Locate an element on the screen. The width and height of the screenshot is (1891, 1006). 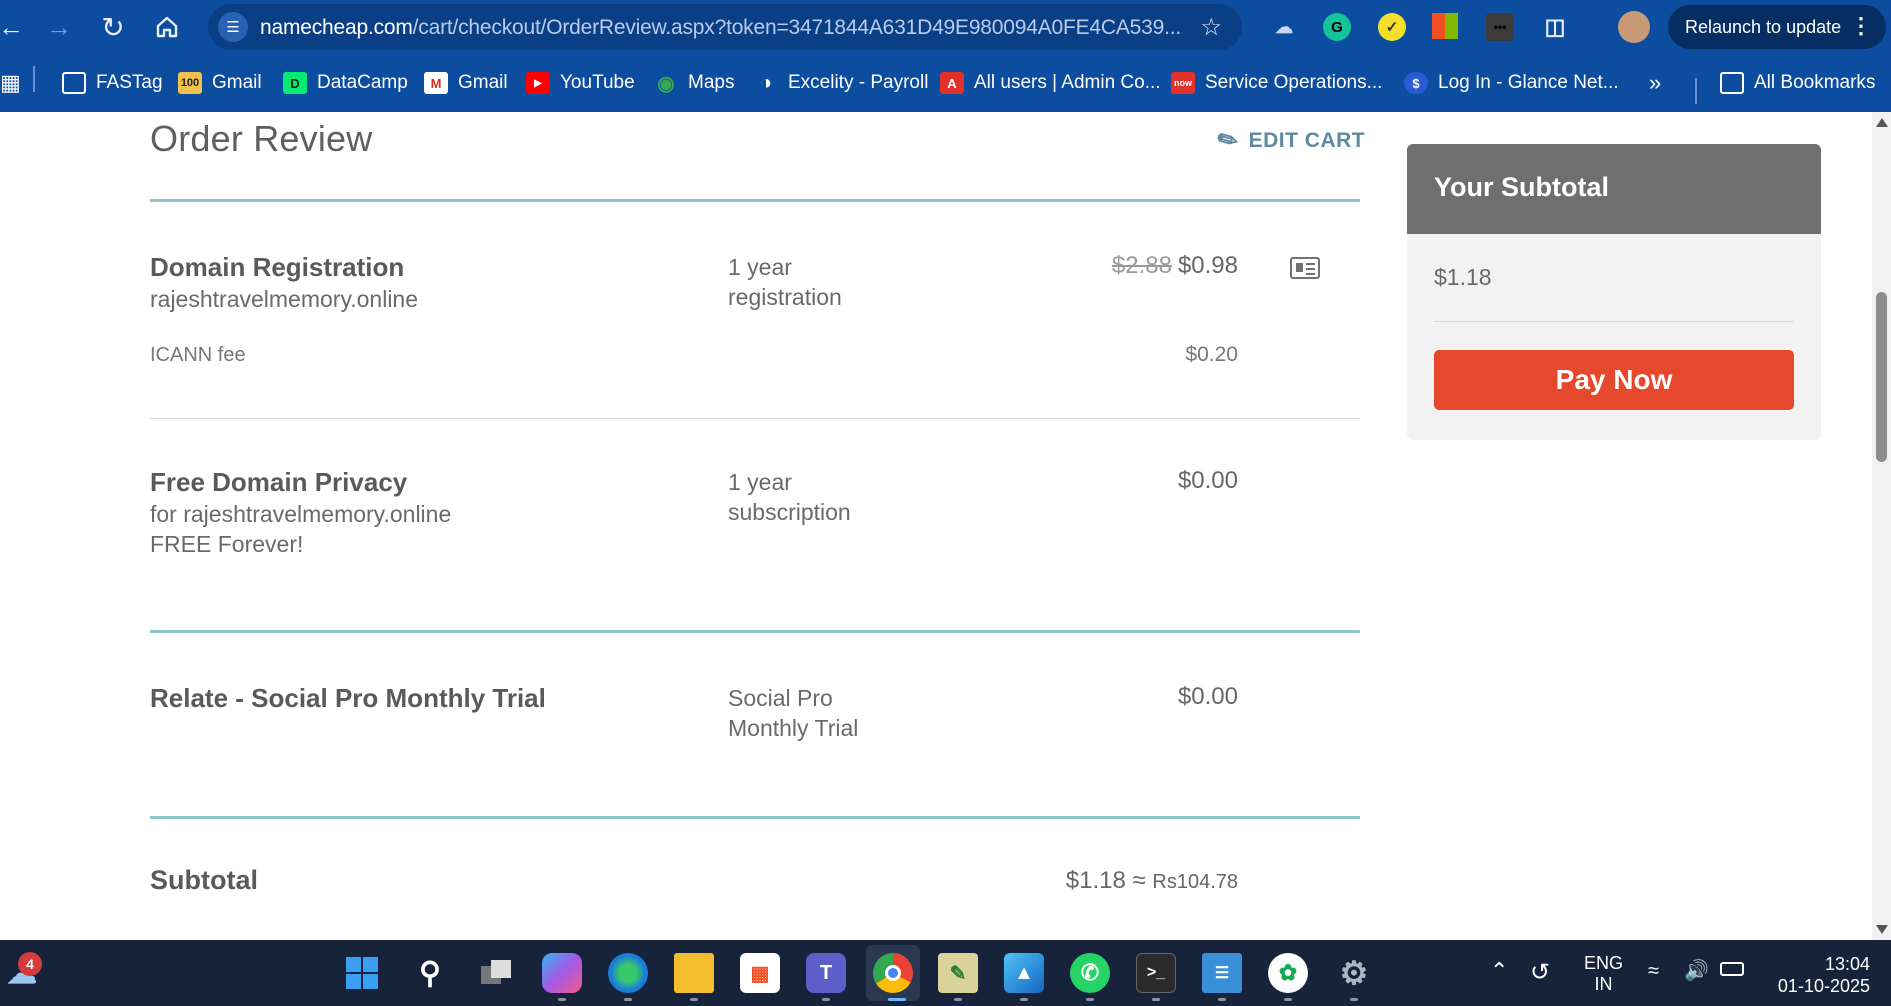
battery-icon is located at coordinates (1732, 969).